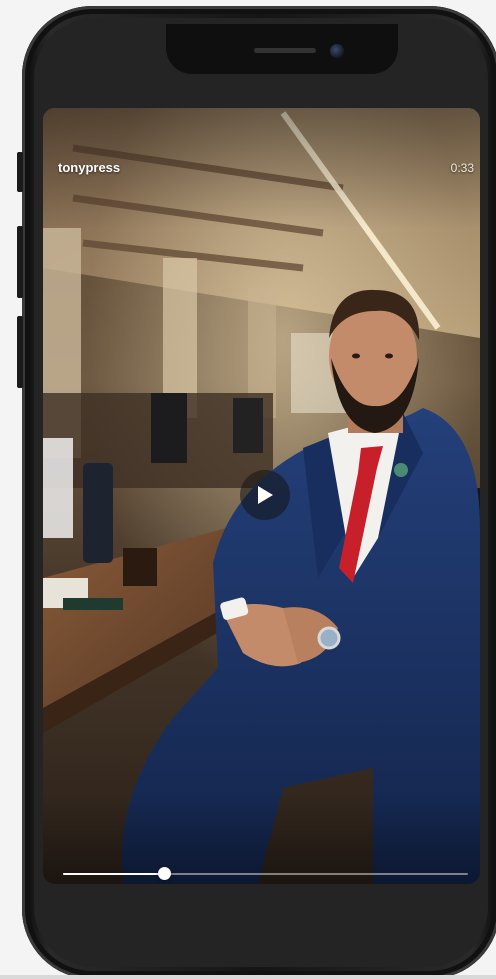 This screenshot has width=496, height=979. What do you see at coordinates (114, 874) in the screenshot?
I see `progress-fill` at bounding box center [114, 874].